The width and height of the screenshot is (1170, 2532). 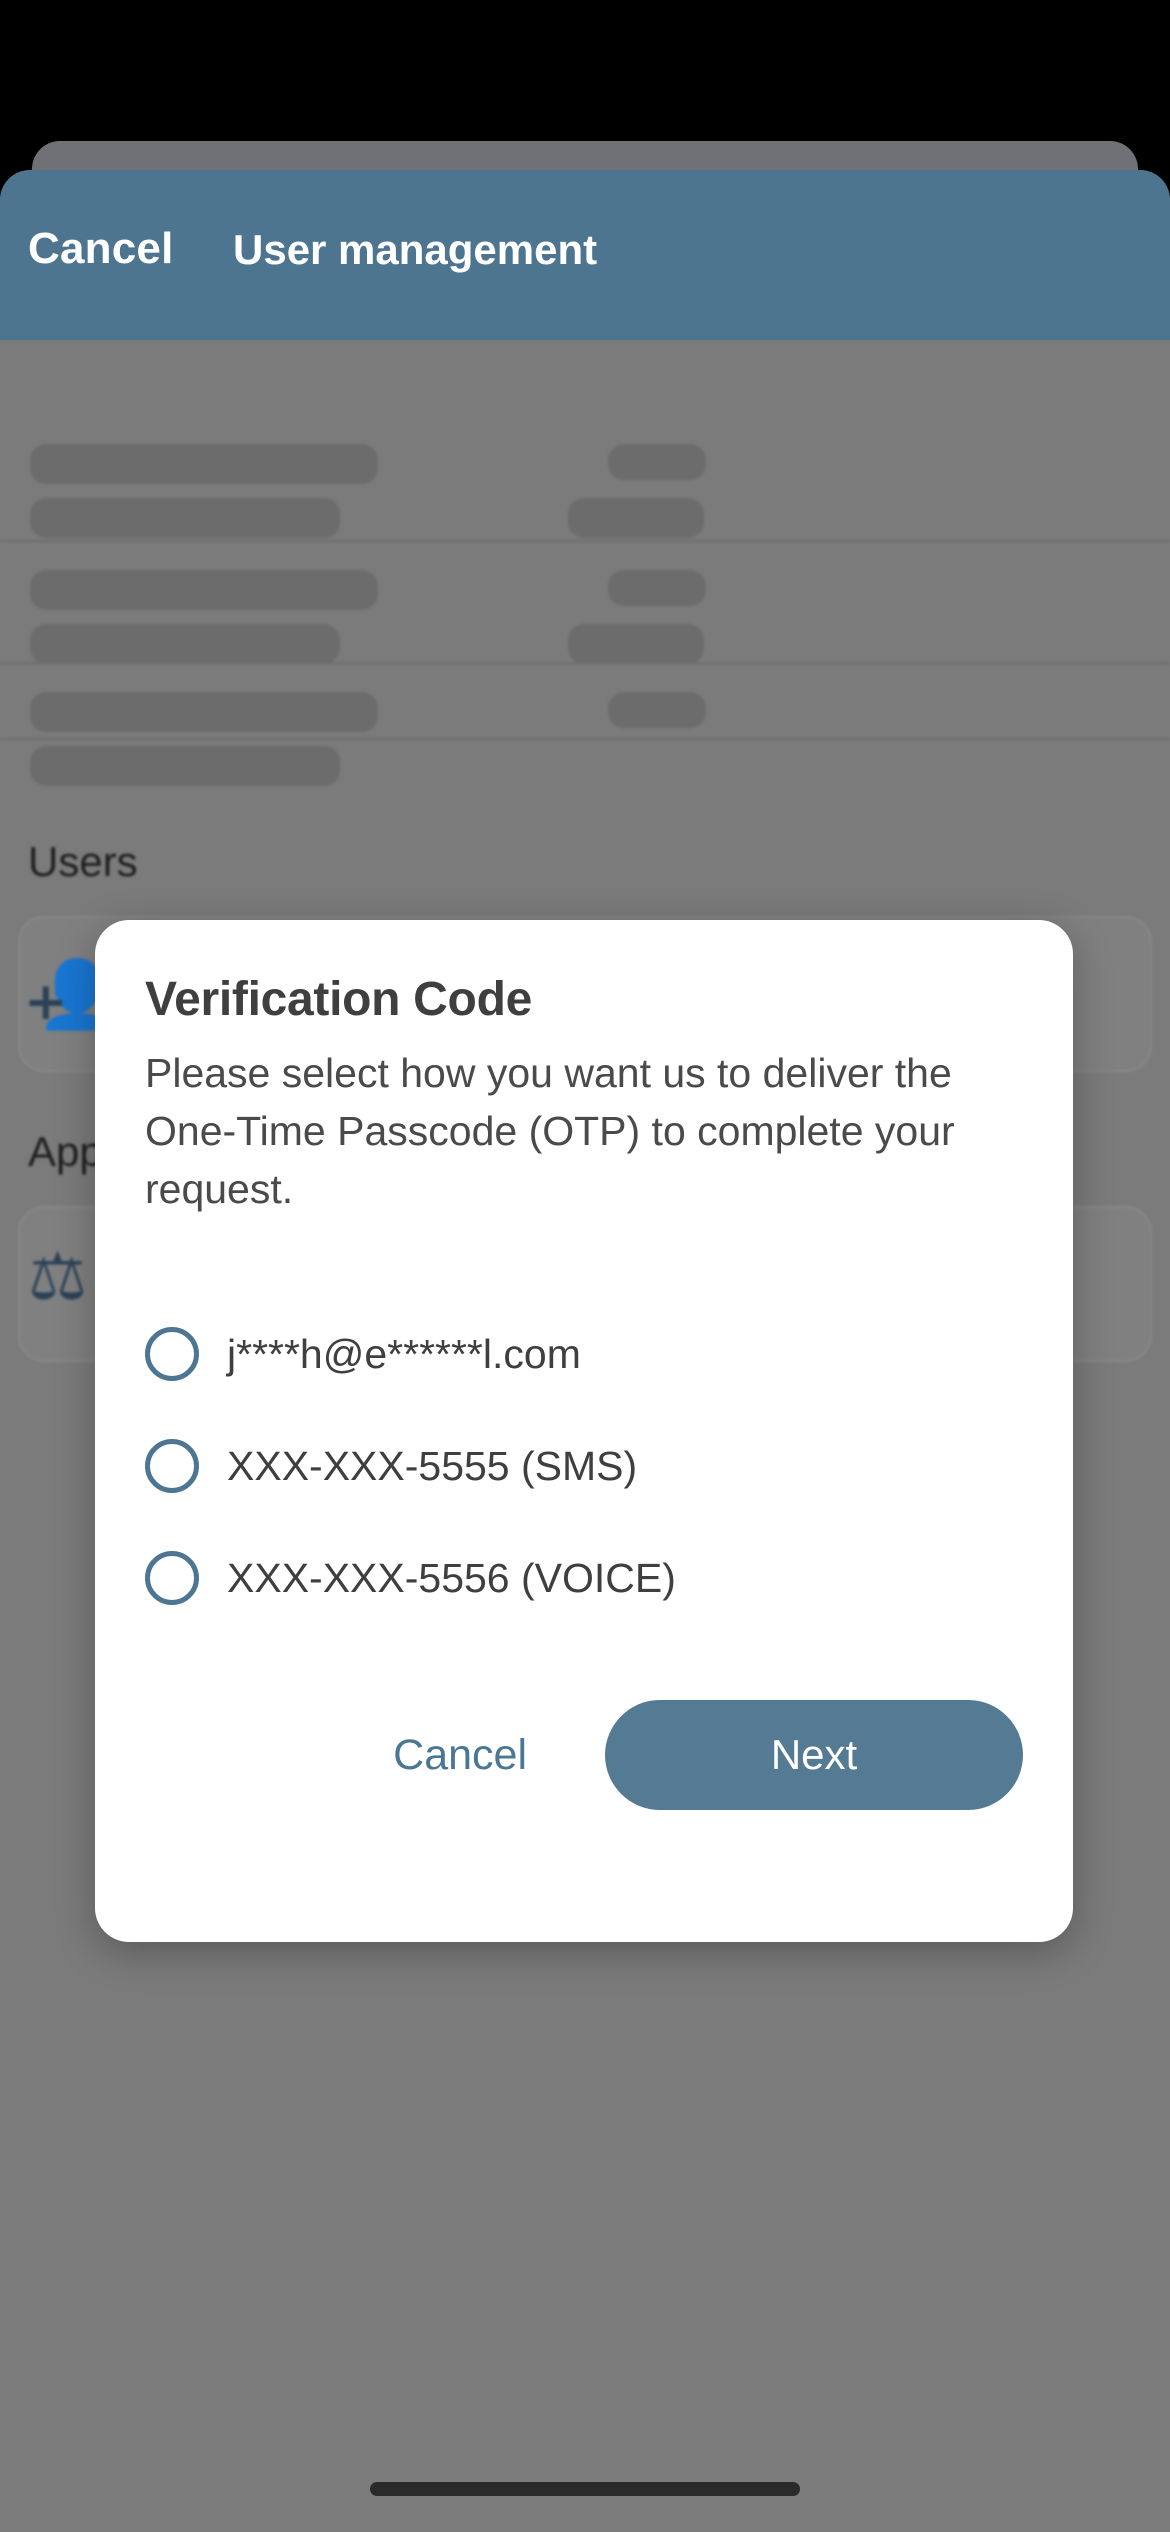 What do you see at coordinates (101, 249) in the screenshot?
I see `nav-cancel-button: Cancel` at bounding box center [101, 249].